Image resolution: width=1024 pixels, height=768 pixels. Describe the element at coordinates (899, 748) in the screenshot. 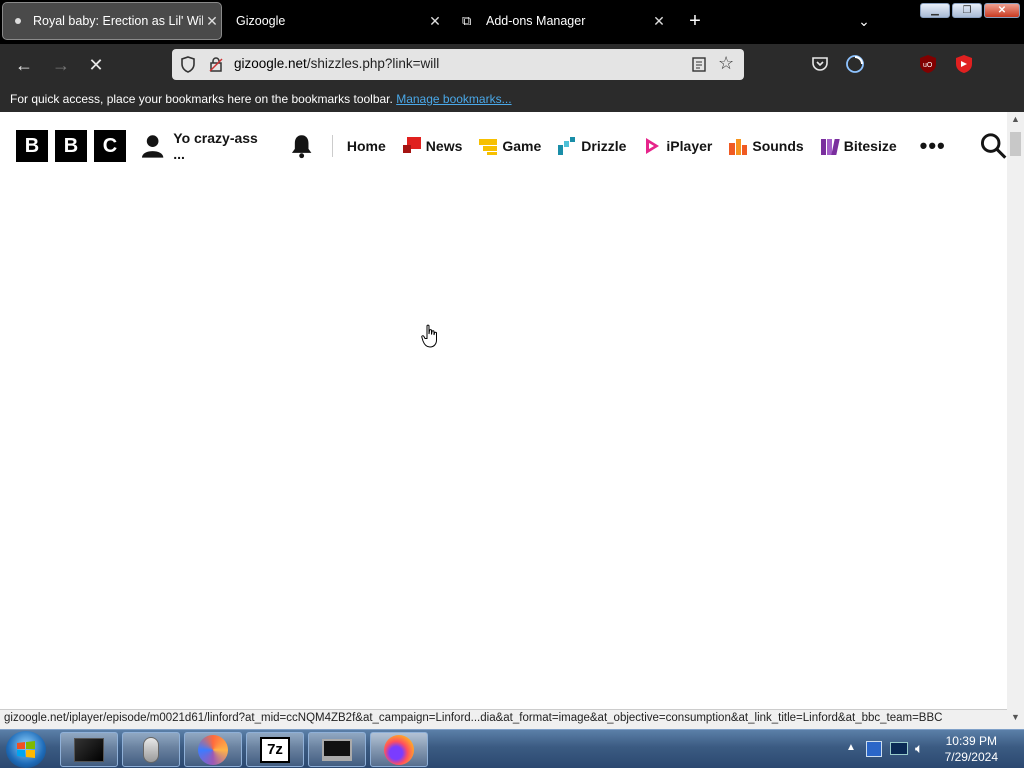

I see `network-icon` at that location.